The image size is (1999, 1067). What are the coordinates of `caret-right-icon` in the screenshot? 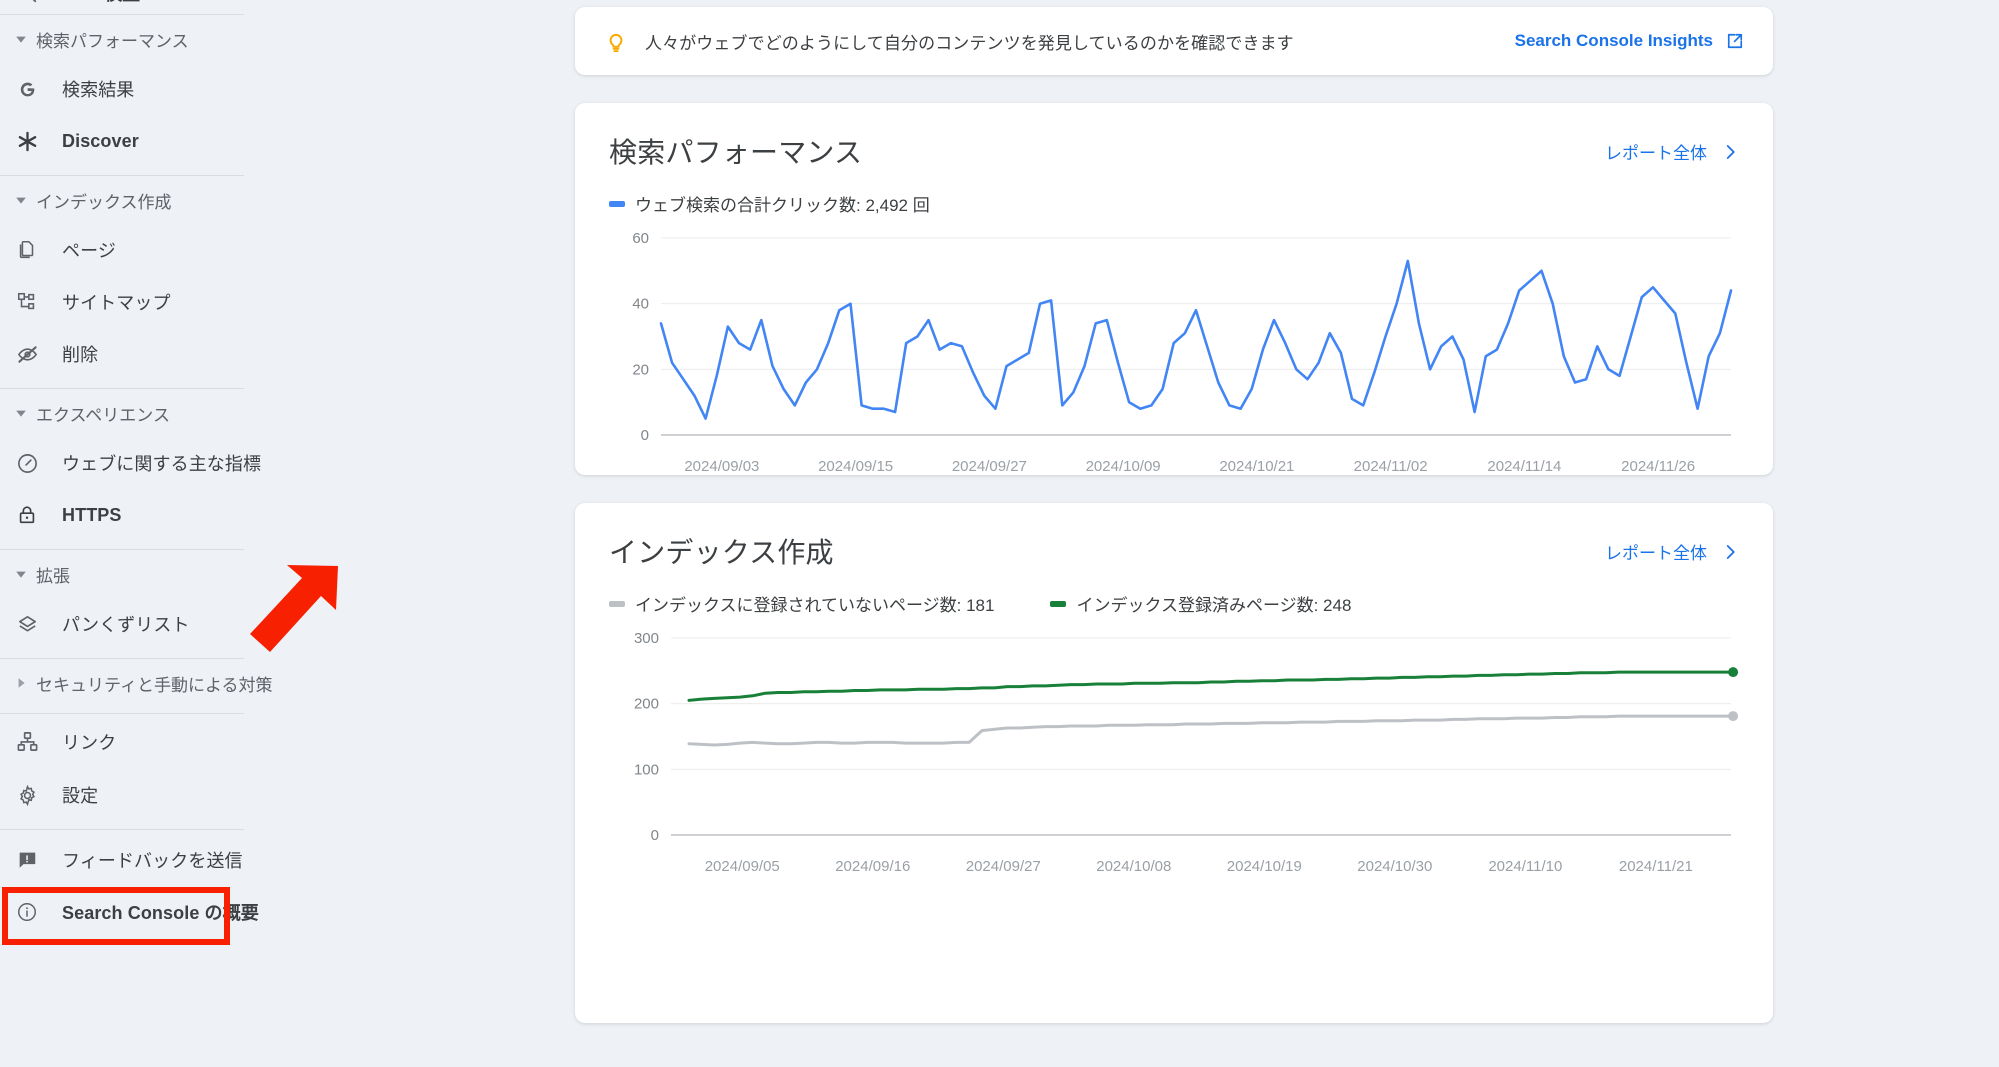 It's located at (21, 683).